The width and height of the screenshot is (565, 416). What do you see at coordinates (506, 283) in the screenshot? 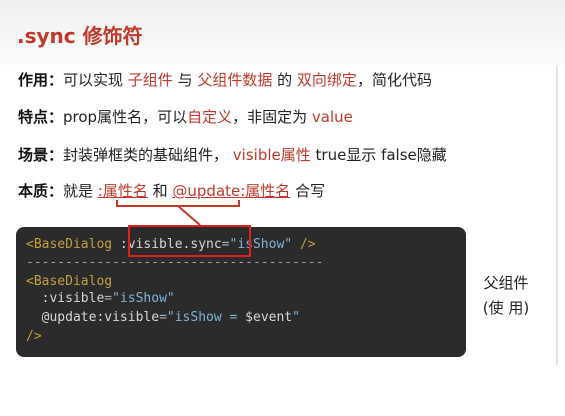
I see `parent-label: 父组件` at bounding box center [506, 283].